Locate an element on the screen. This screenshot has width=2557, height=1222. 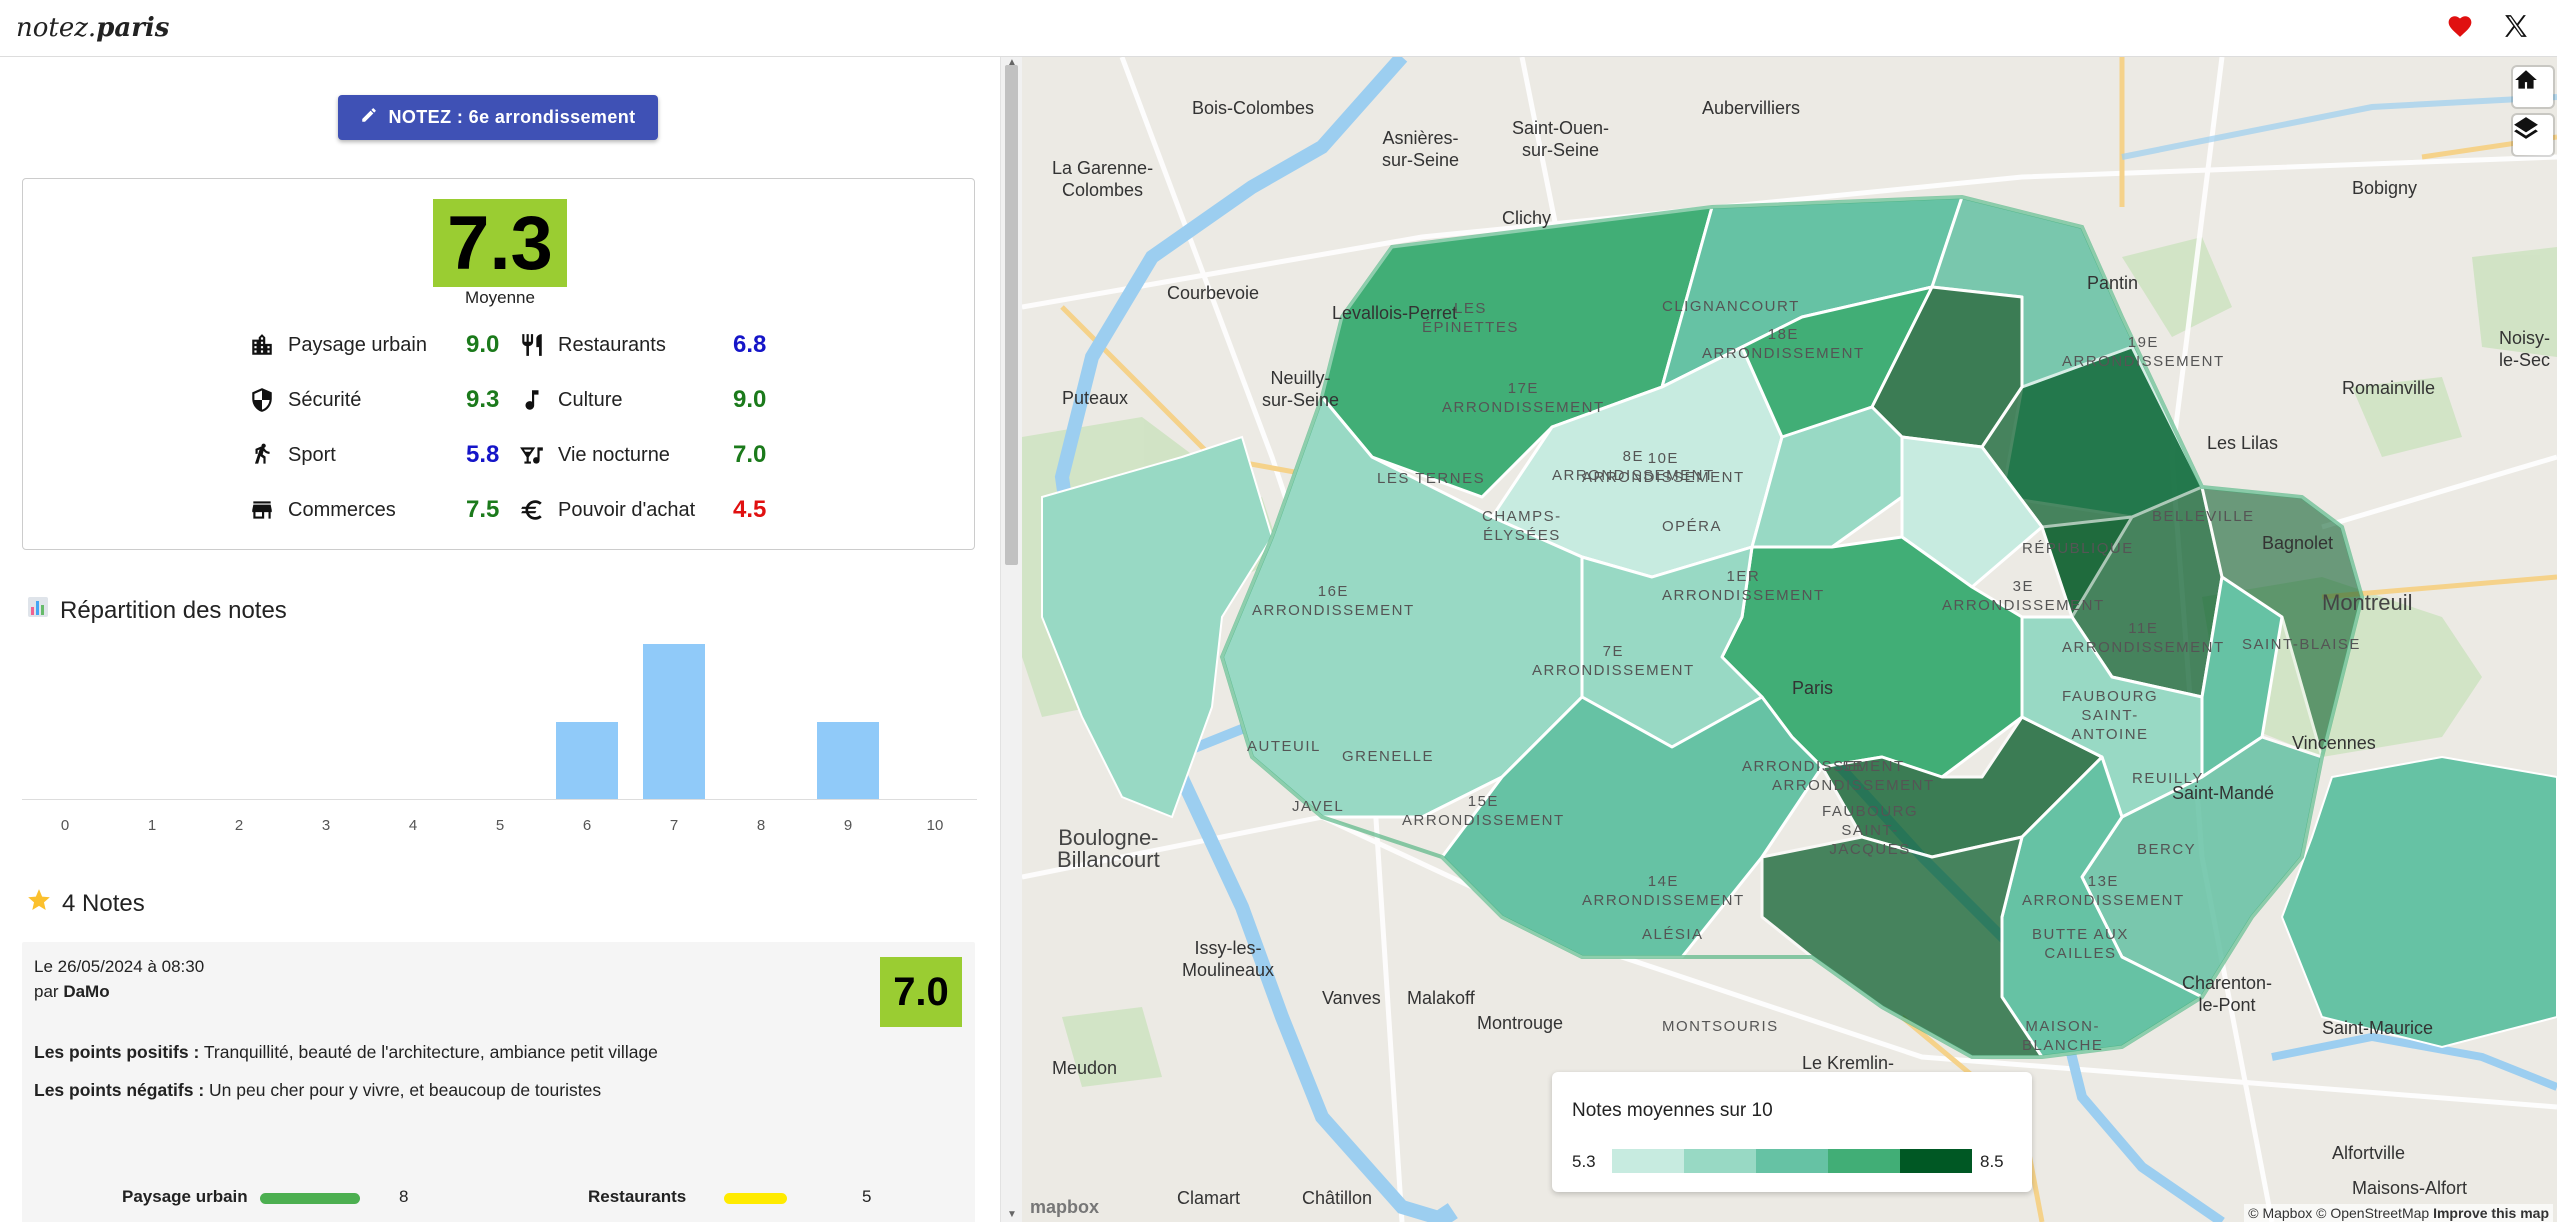
home-button is located at coordinates (2533, 87).